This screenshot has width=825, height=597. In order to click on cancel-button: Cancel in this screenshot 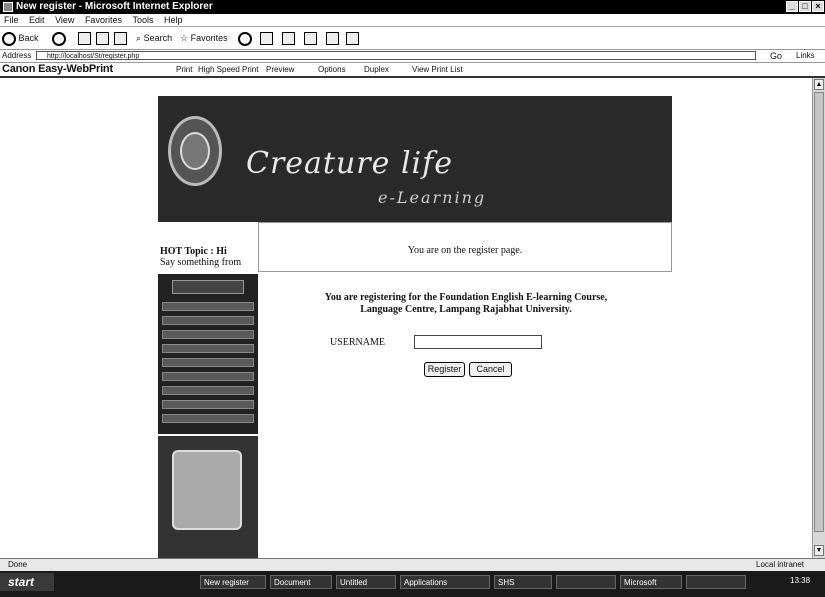, I will do `click(490, 369)`.